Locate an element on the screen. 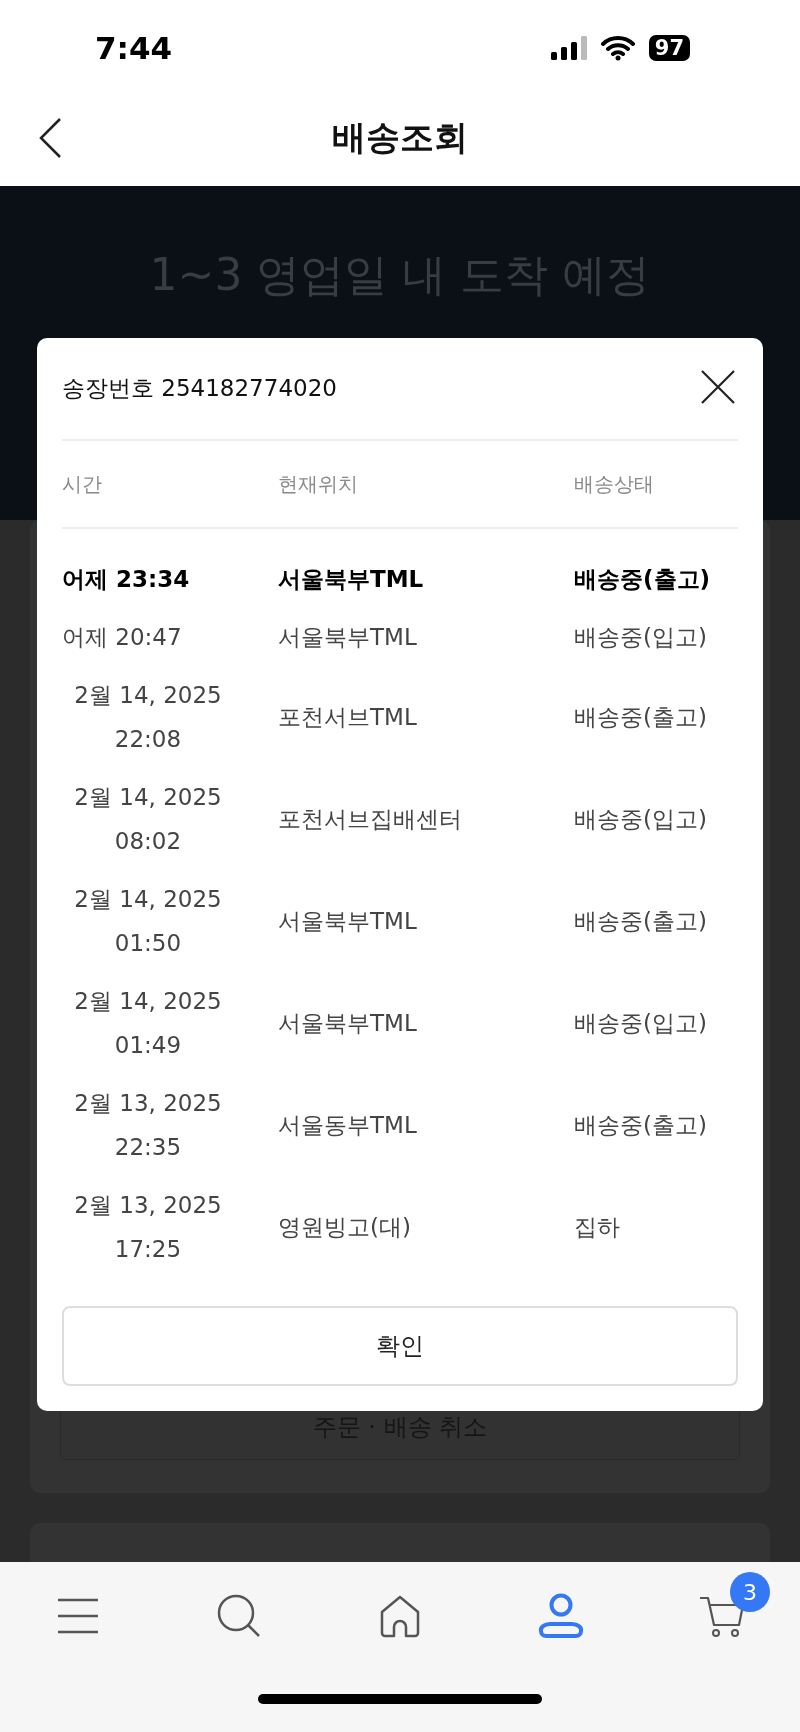 This screenshot has height=1732, width=800. time-cell-text: 2월 14, 2025 22:08 is located at coordinates (148, 717).